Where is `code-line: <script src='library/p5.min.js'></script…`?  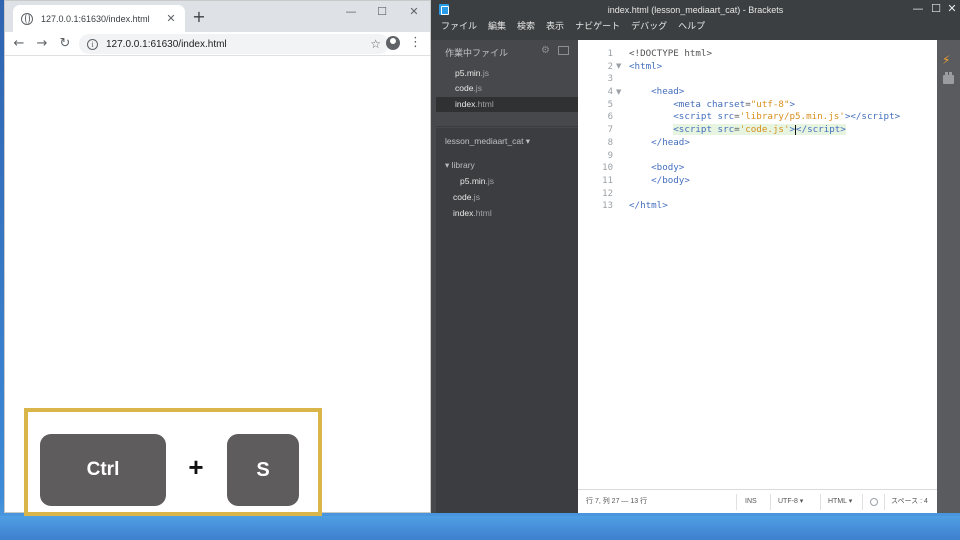
code-line: <script src='library/p5.min.js'></script… is located at coordinates (787, 117).